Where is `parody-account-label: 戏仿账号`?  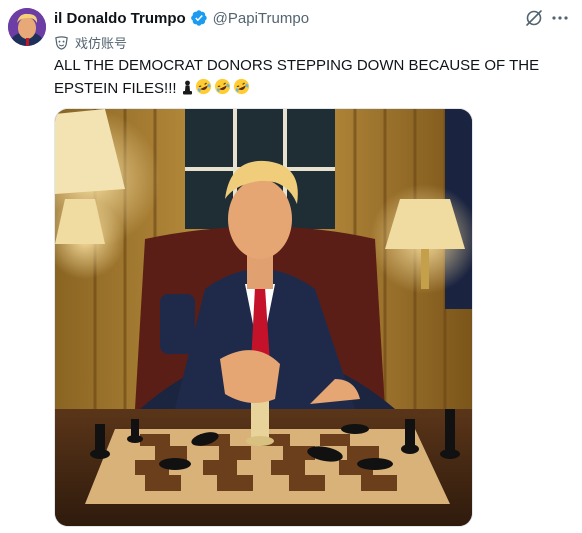 parody-account-label: 戏仿账号 is located at coordinates (90, 42).